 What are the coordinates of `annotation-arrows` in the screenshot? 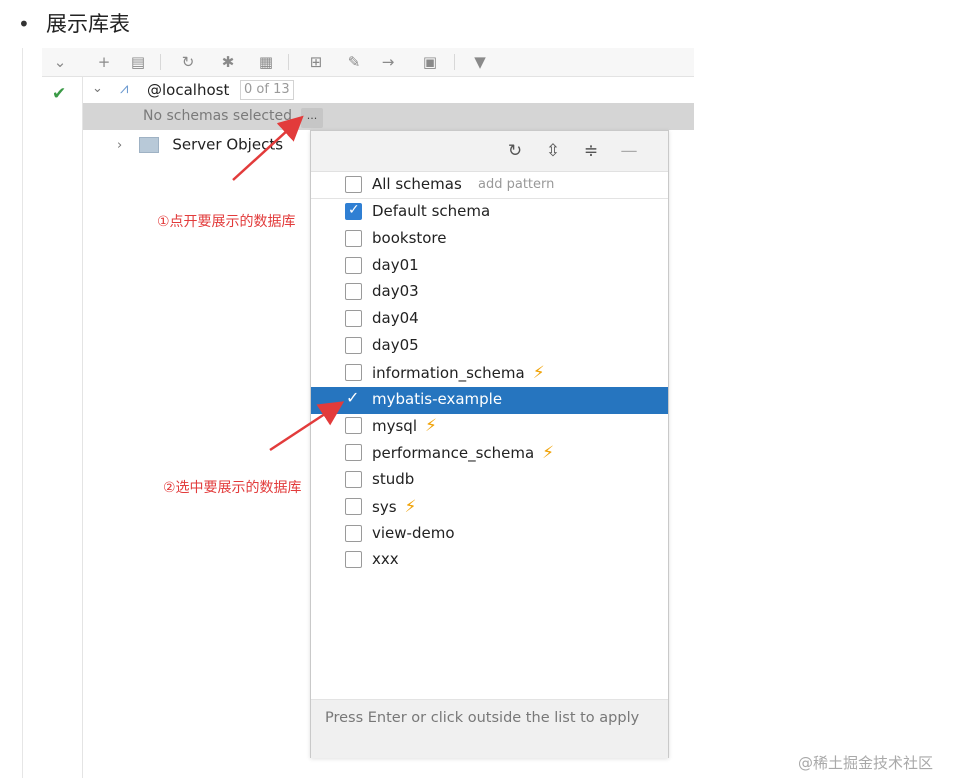 It's located at (288, 283).